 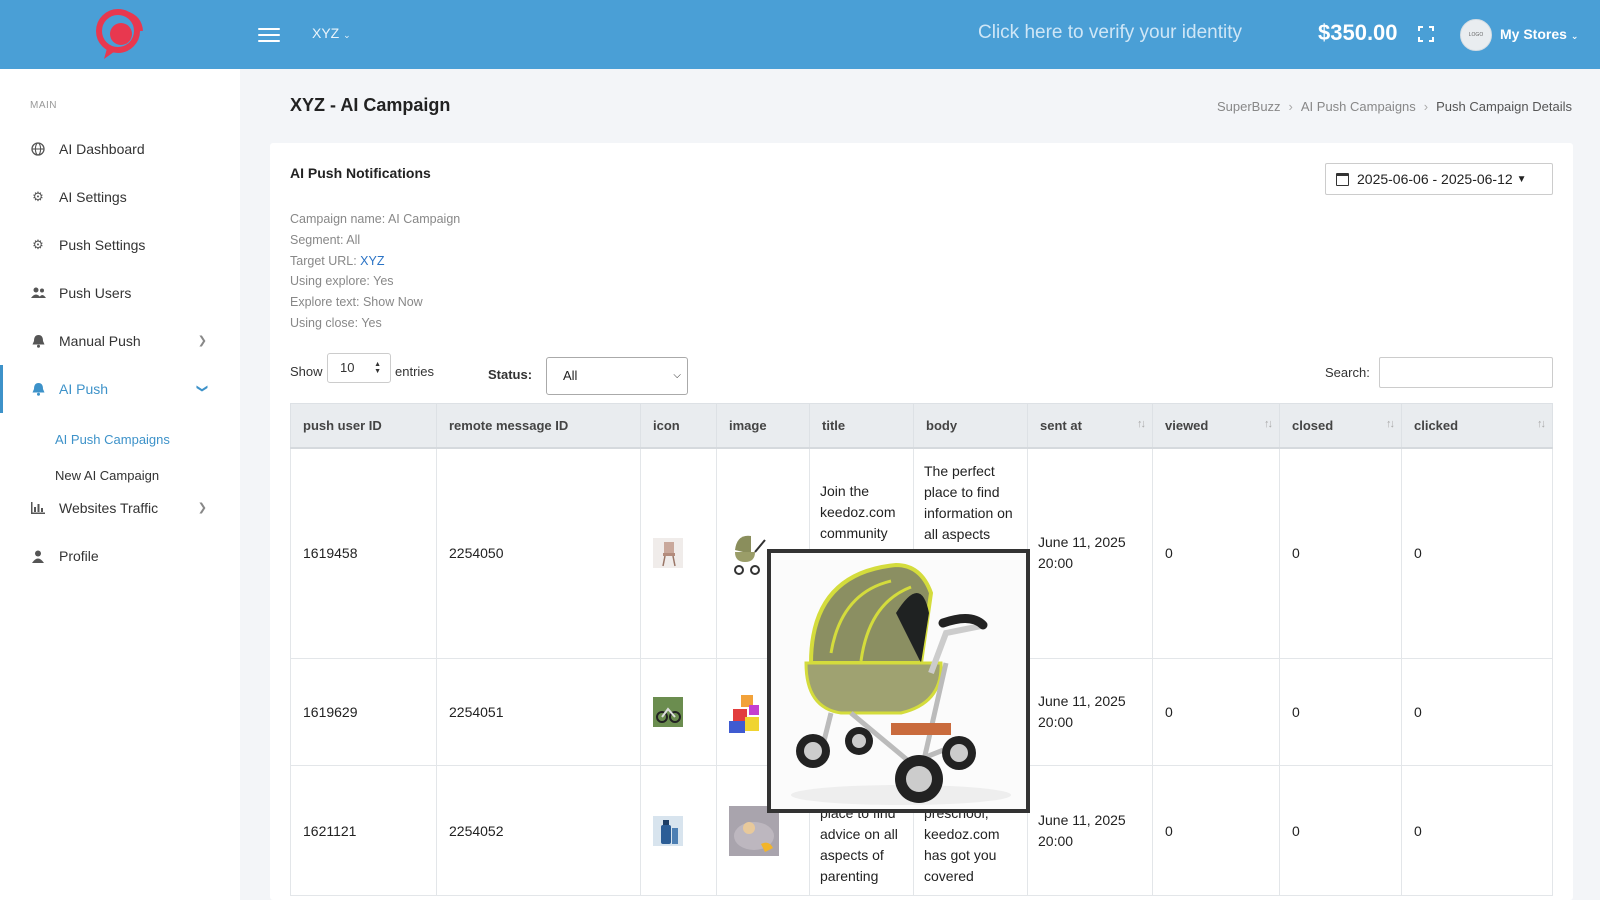 What do you see at coordinates (112, 439) in the screenshot?
I see `sidebar-subitem-ai-push-campaigns: AI Push Campaigns` at bounding box center [112, 439].